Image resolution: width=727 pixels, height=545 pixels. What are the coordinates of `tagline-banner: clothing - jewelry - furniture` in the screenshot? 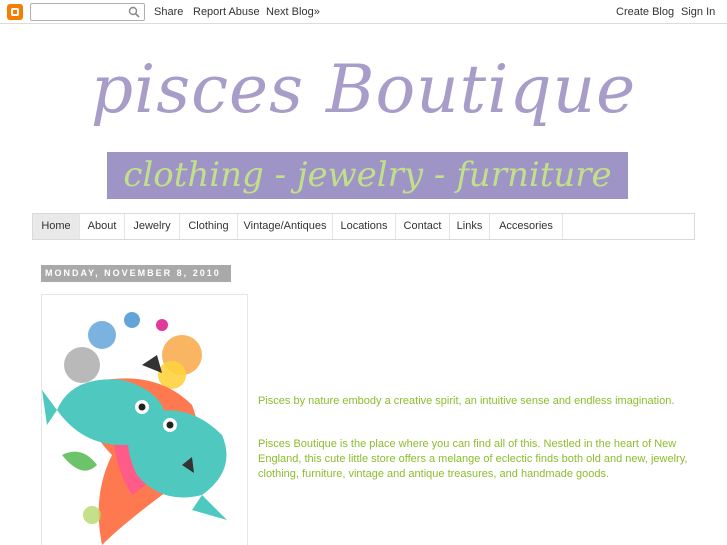 It's located at (367, 175).